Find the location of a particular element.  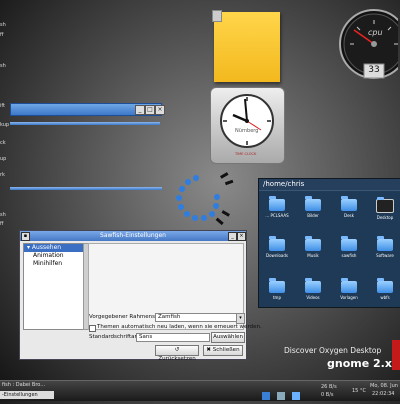

edge-text: ck is located at coordinates (3, 143).